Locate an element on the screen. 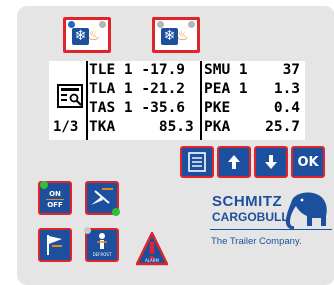 The height and width of the screenshot is (285, 334). elephant-icon is located at coordinates (306, 211).